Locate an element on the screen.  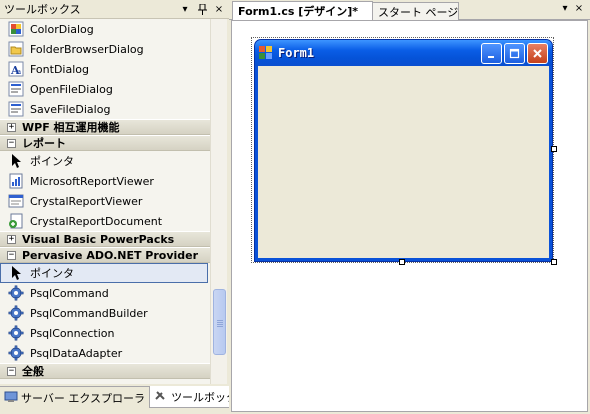
toolbox-item-folderbrowserdialog: FolderBrowserDialog is located at coordinates (105, 49).